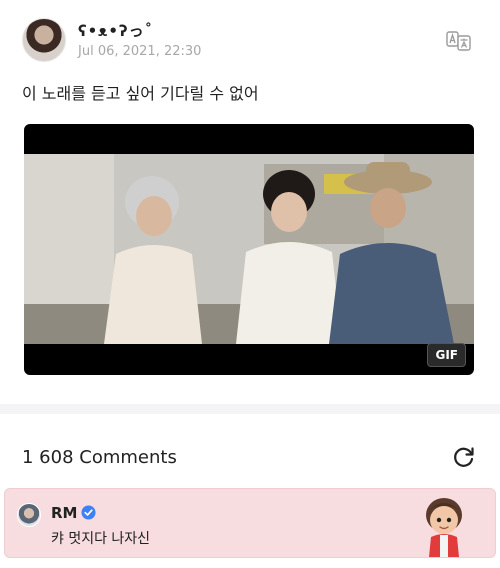  What do you see at coordinates (115, 30) in the screenshot?
I see `post-author: ʕ•ᴥ•ʔっ˚` at bounding box center [115, 30].